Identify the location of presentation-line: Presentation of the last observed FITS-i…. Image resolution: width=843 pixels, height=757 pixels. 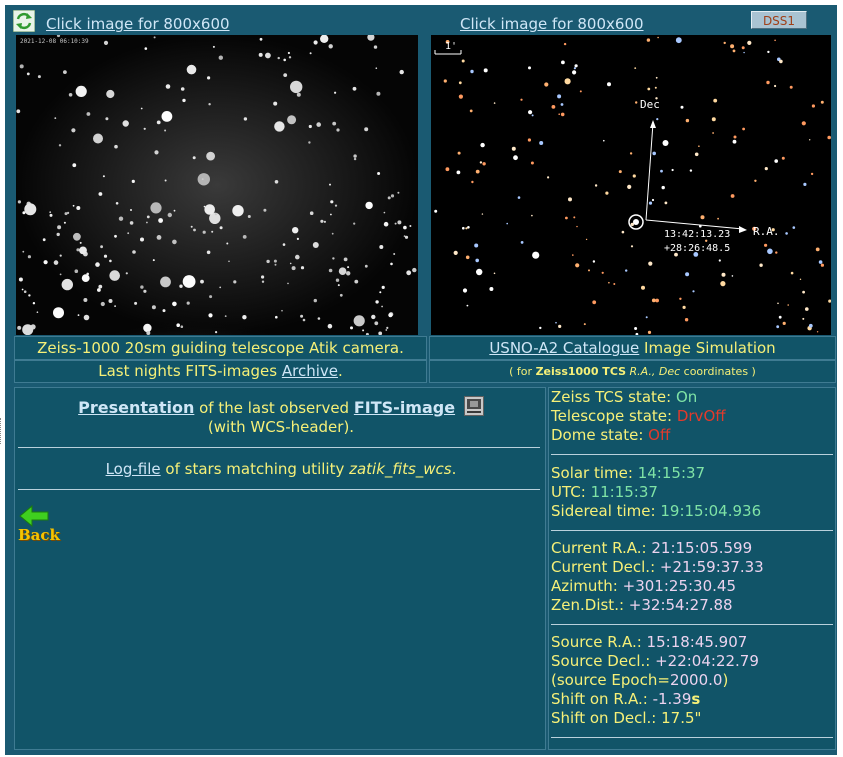
(281, 416).